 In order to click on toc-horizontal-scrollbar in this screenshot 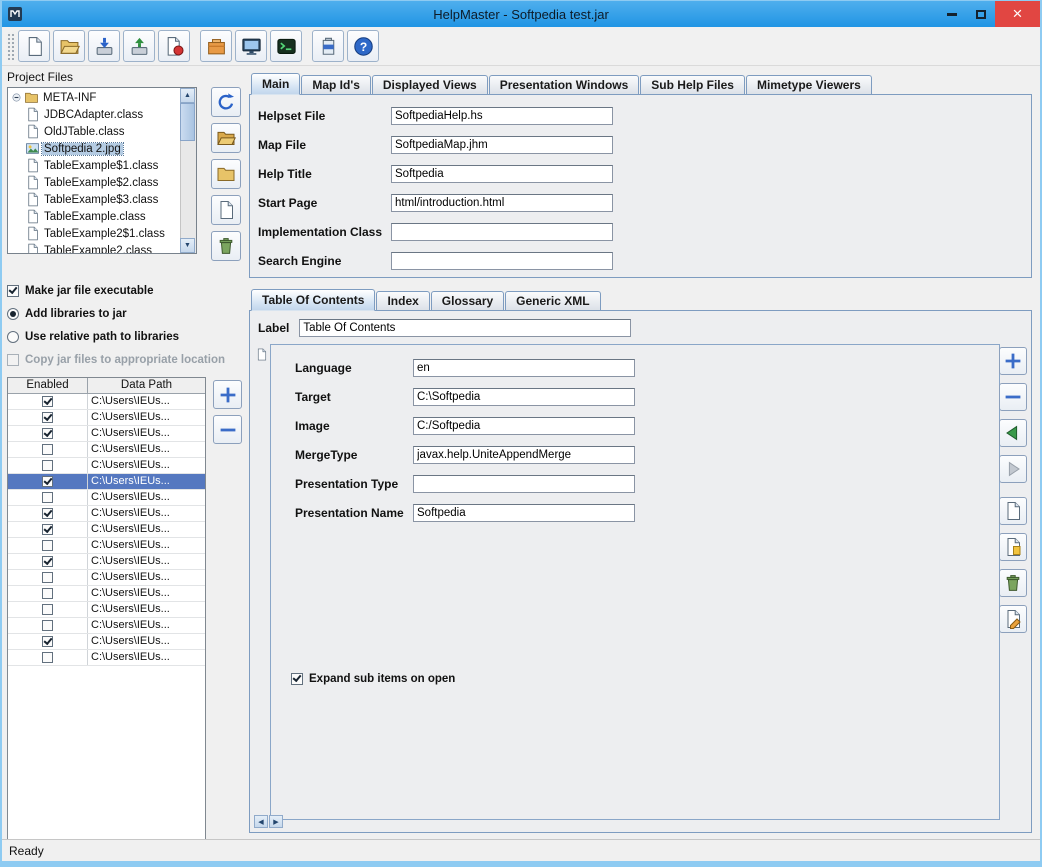, I will do `click(268, 821)`.